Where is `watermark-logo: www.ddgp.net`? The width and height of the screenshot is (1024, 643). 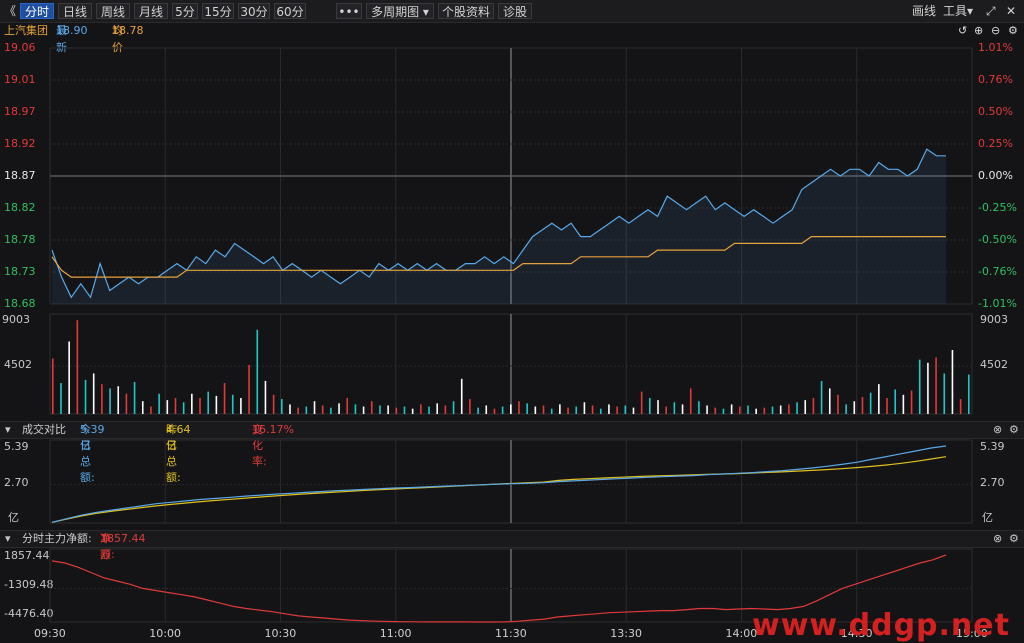 watermark-logo: www.ddgp.net is located at coordinates (881, 625).